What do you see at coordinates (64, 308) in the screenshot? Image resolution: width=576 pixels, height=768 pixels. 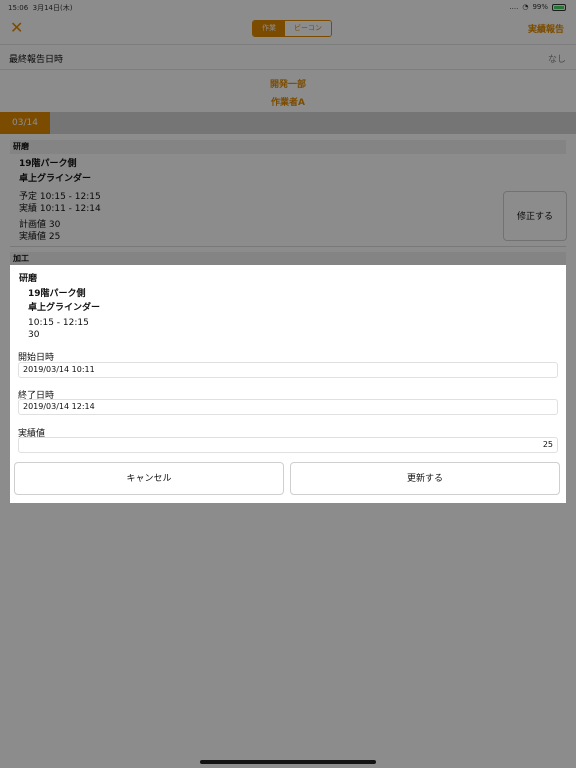 I see `modal-tool: 卓上グラインダー` at bounding box center [64, 308].